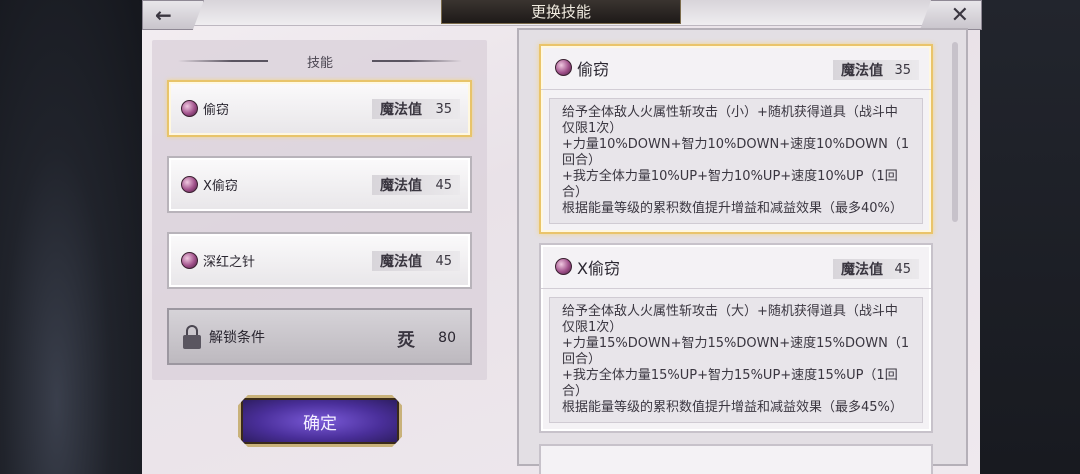 The image size is (1080, 474). I want to click on background-left, so click(71, 237).